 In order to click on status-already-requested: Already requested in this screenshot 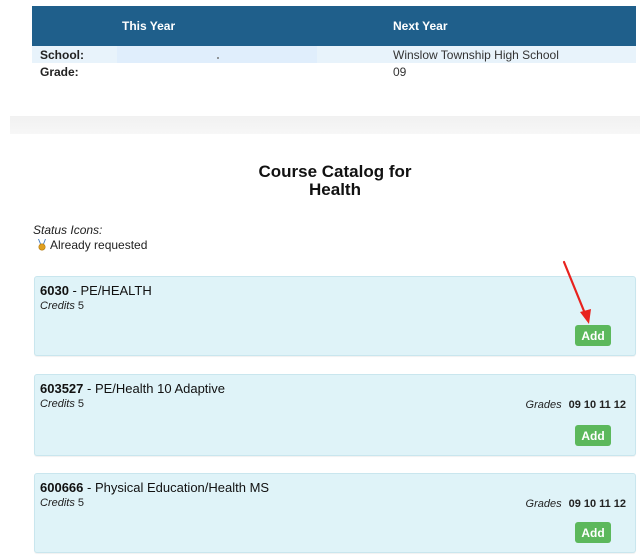, I will do `click(92, 245)`.